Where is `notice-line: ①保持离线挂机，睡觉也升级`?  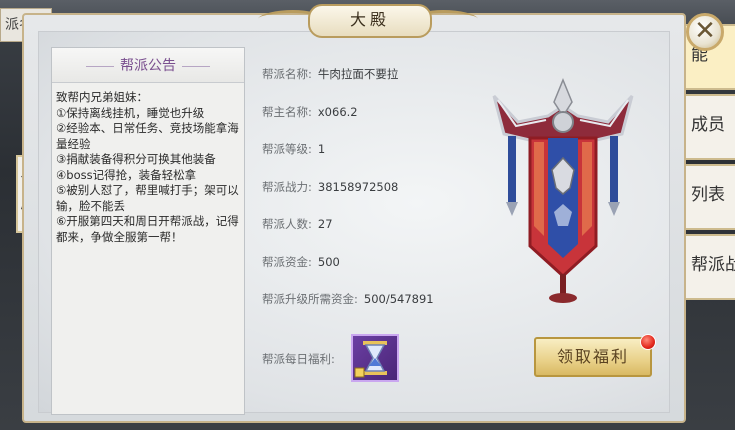 notice-line: ①保持离线挂机，睡觉也升级 is located at coordinates (130, 112).